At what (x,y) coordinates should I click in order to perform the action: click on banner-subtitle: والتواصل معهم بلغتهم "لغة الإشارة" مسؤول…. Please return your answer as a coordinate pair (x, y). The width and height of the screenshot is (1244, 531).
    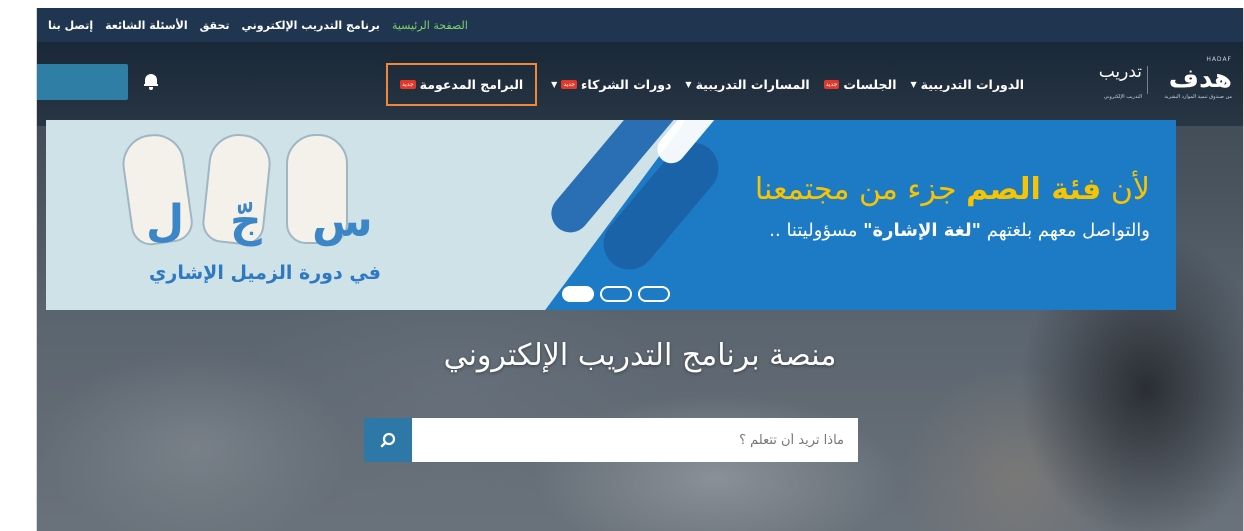
    Looking at the image, I should click on (959, 230).